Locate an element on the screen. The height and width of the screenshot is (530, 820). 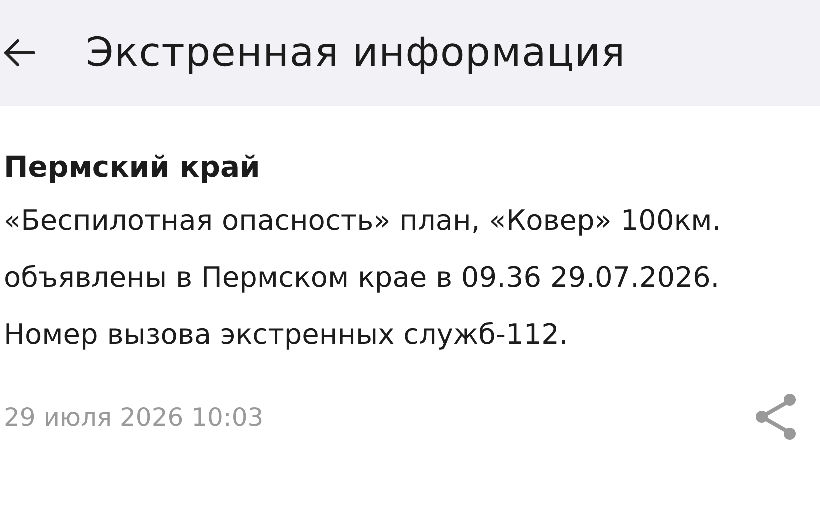
share-button is located at coordinates (776, 417).